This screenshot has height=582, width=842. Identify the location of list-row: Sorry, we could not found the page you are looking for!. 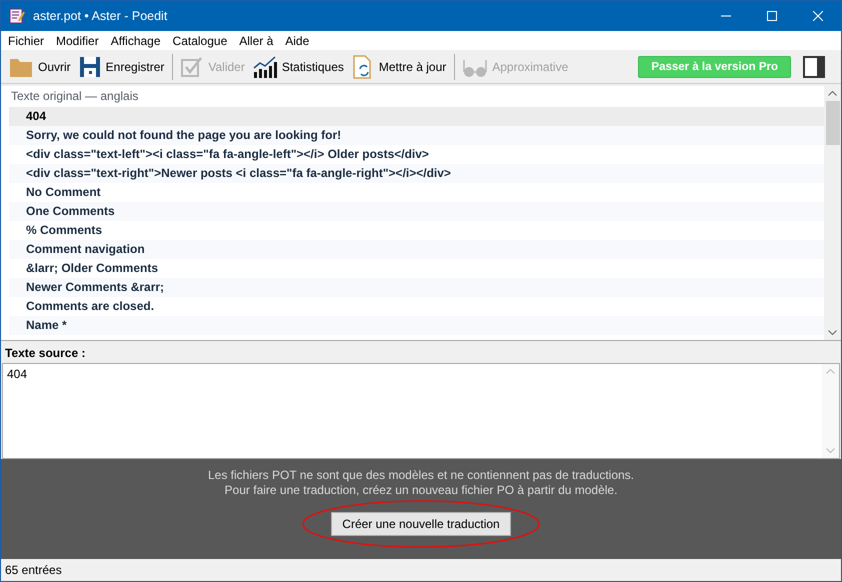
(416, 135).